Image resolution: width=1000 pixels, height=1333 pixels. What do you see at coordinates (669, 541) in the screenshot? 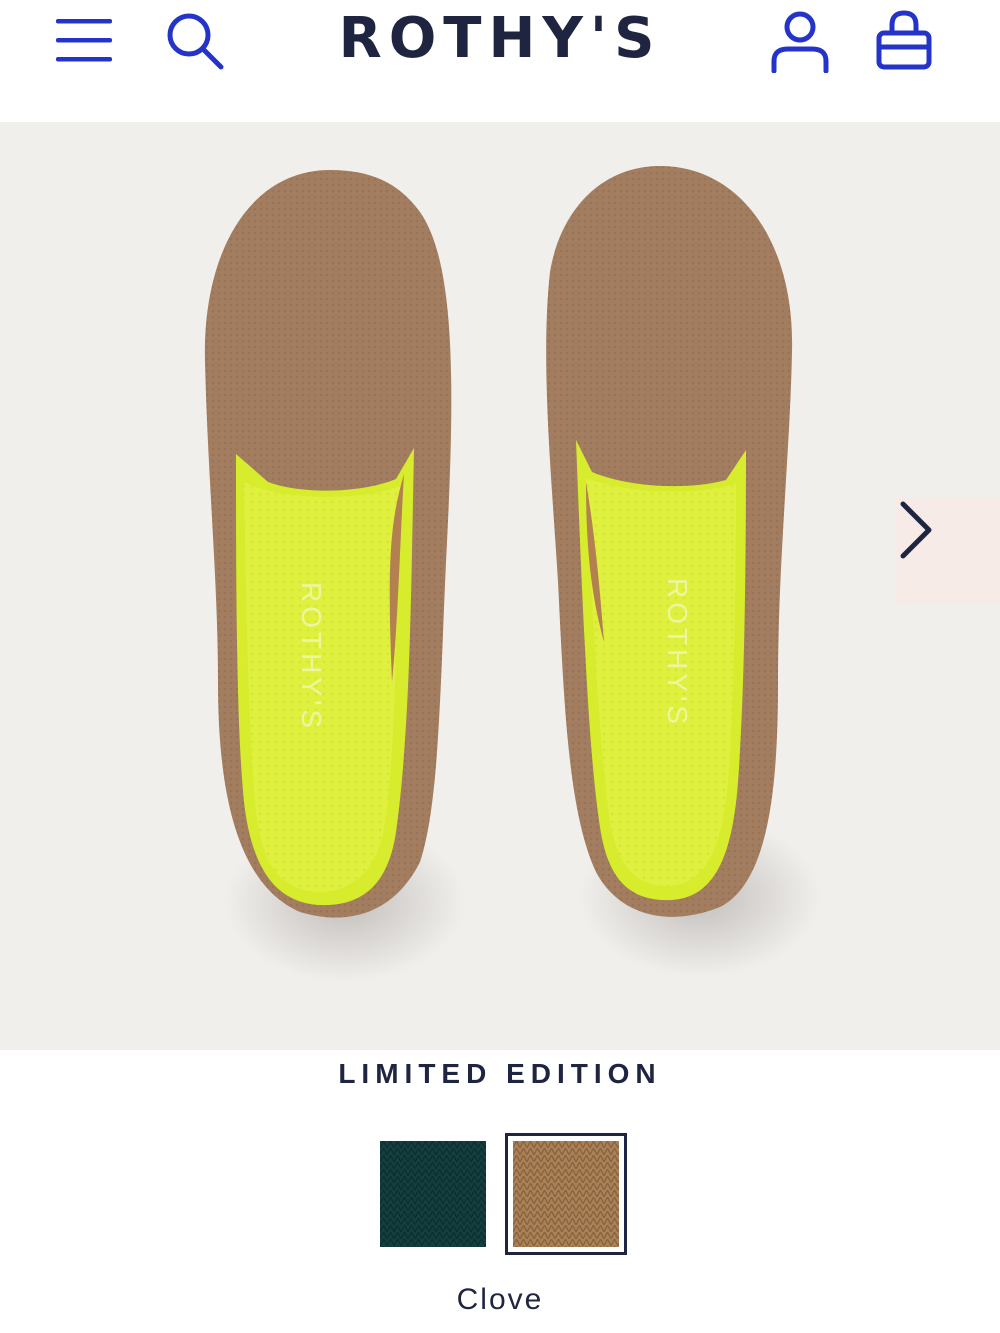
I see `right-shoe: ROTHY'S` at bounding box center [669, 541].